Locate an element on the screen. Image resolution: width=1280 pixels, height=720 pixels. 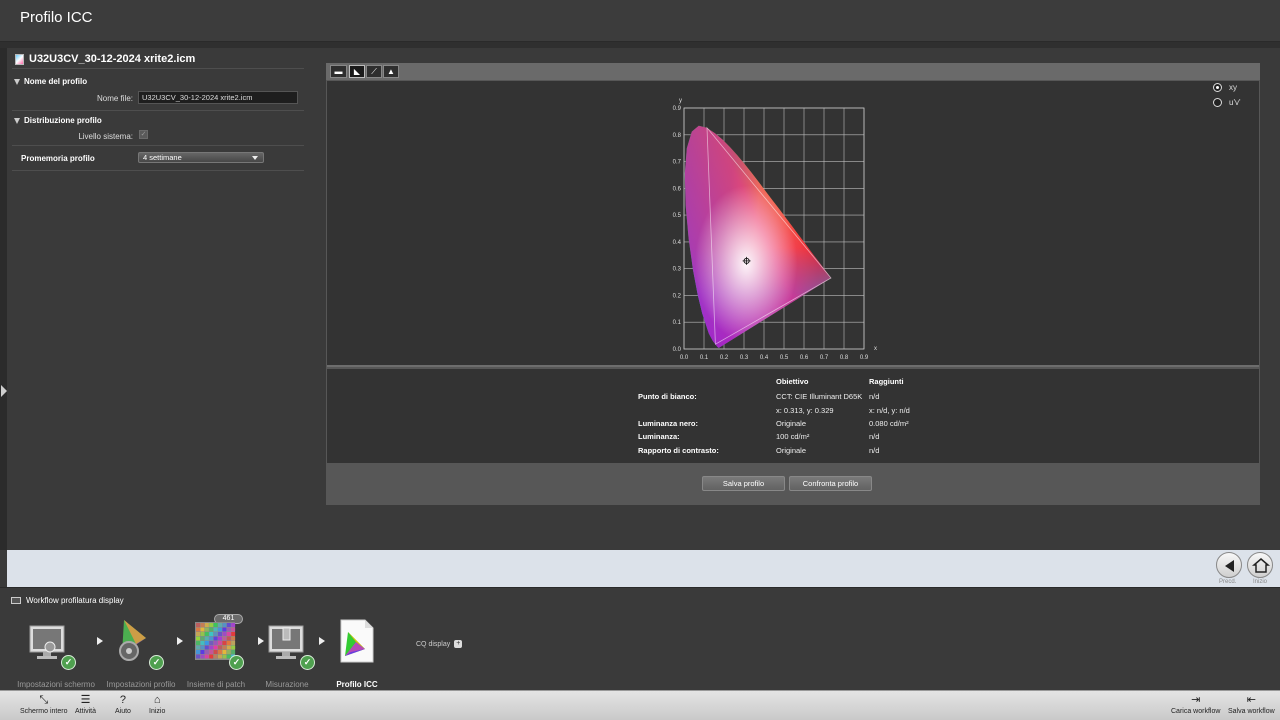
workflow-step-icc-profile: Profilo ICC is located at coordinates (356, 684).